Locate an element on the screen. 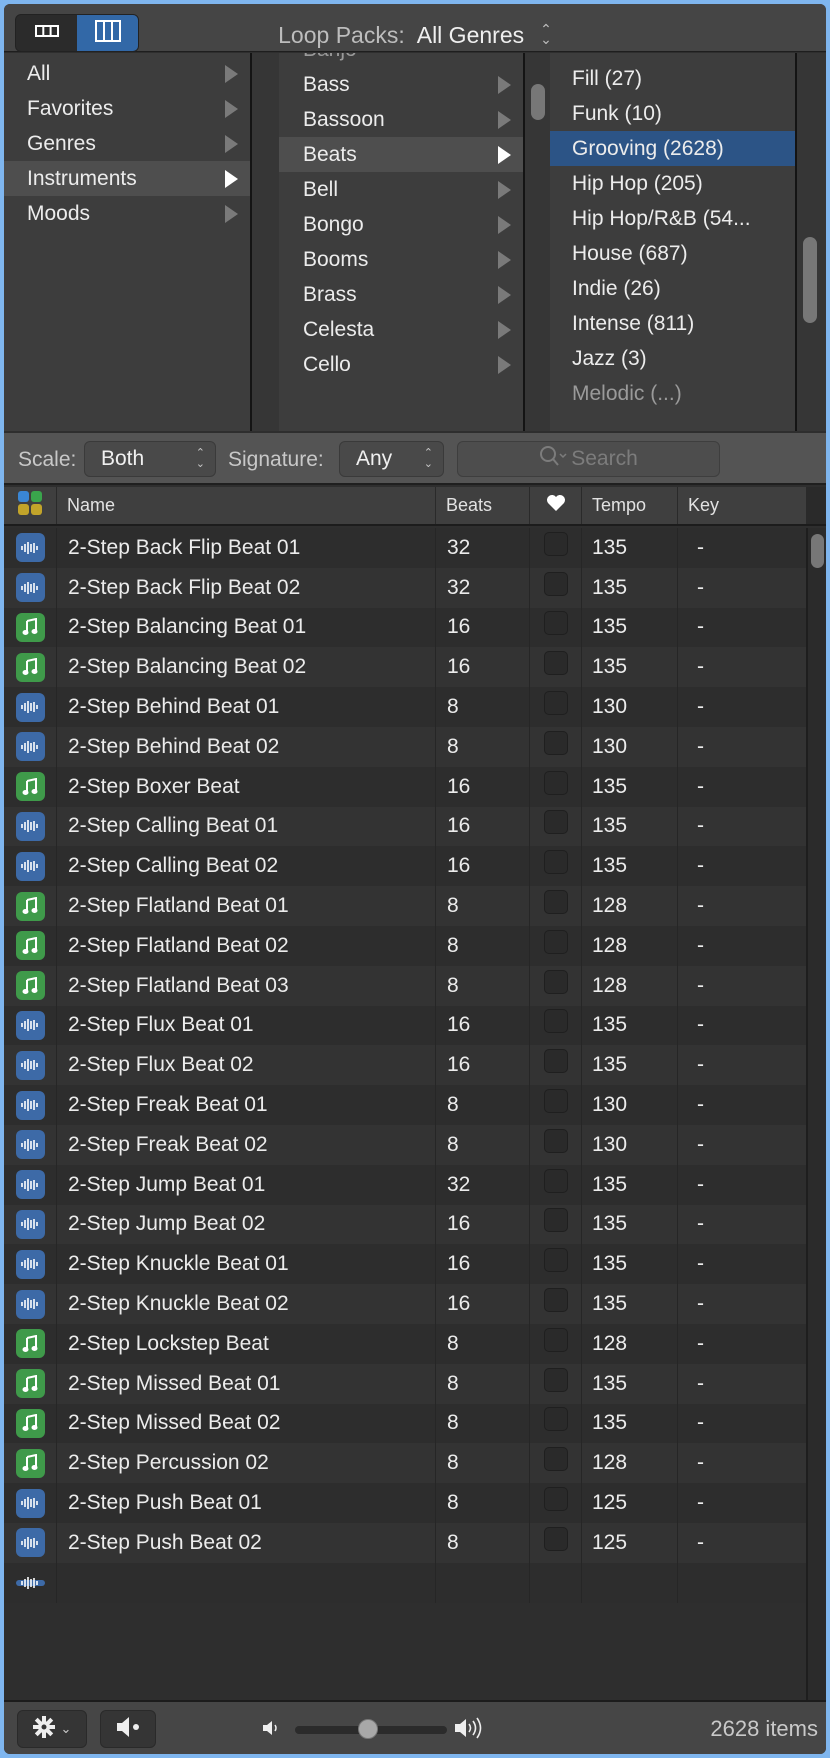  loop-packs-selector: Loop Packs: All Genres ⌃ ⌄ is located at coordinates (415, 35).